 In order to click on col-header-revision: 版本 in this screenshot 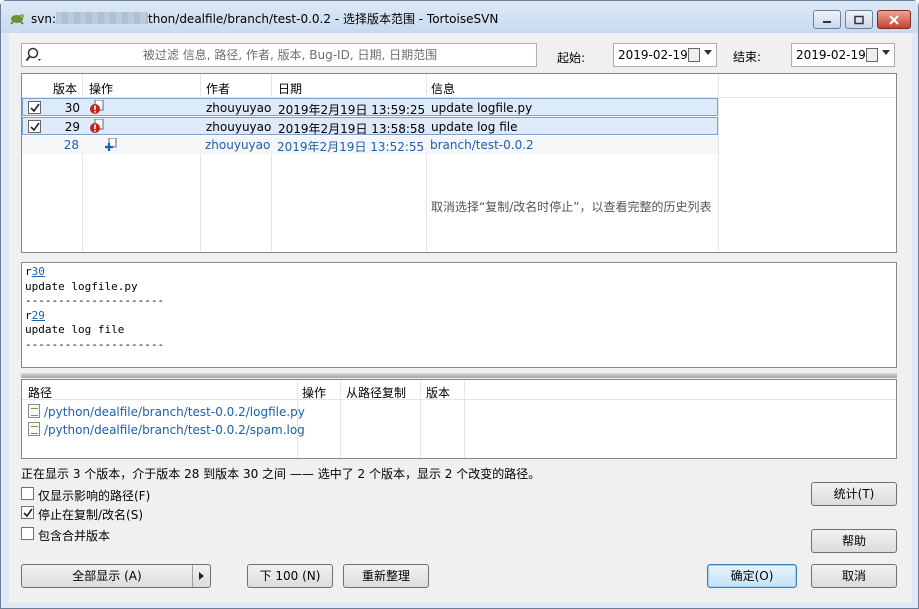, I will do `click(65, 88)`.